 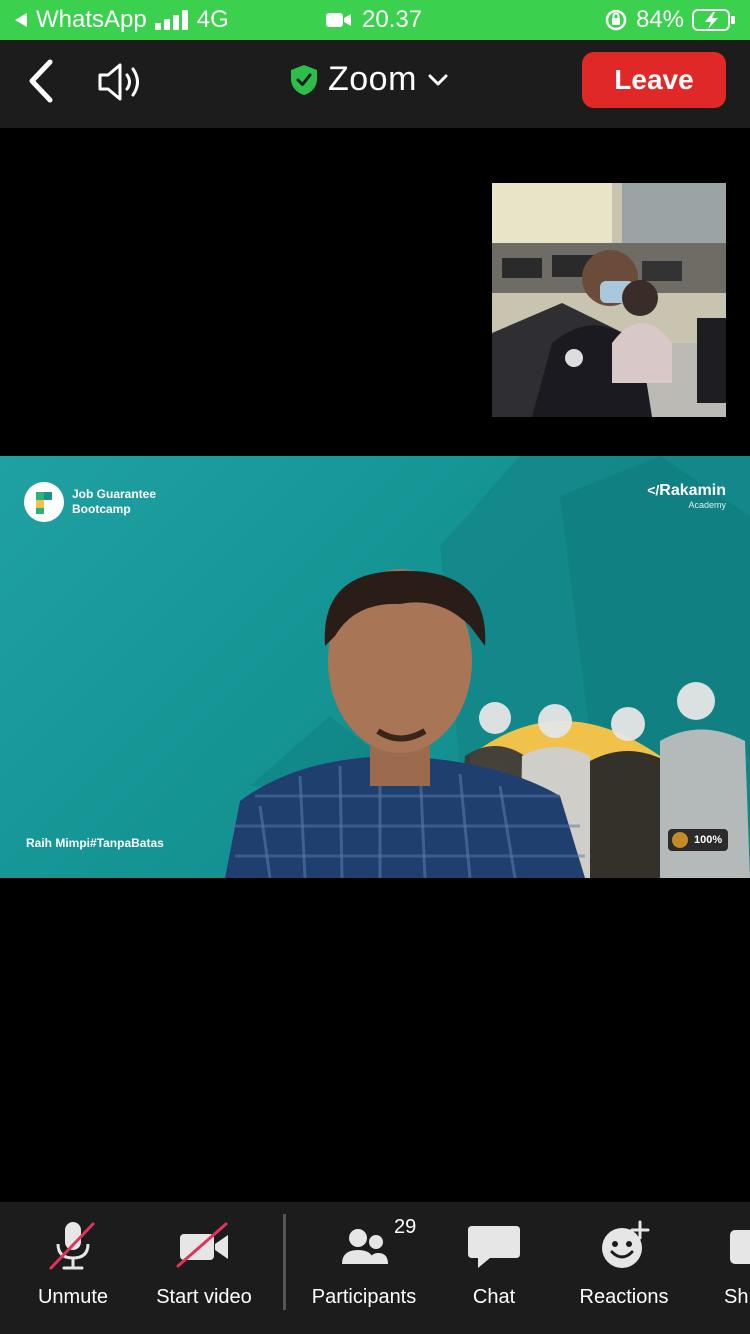 I want to click on meeting-title: Zoom, so click(x=372, y=79).